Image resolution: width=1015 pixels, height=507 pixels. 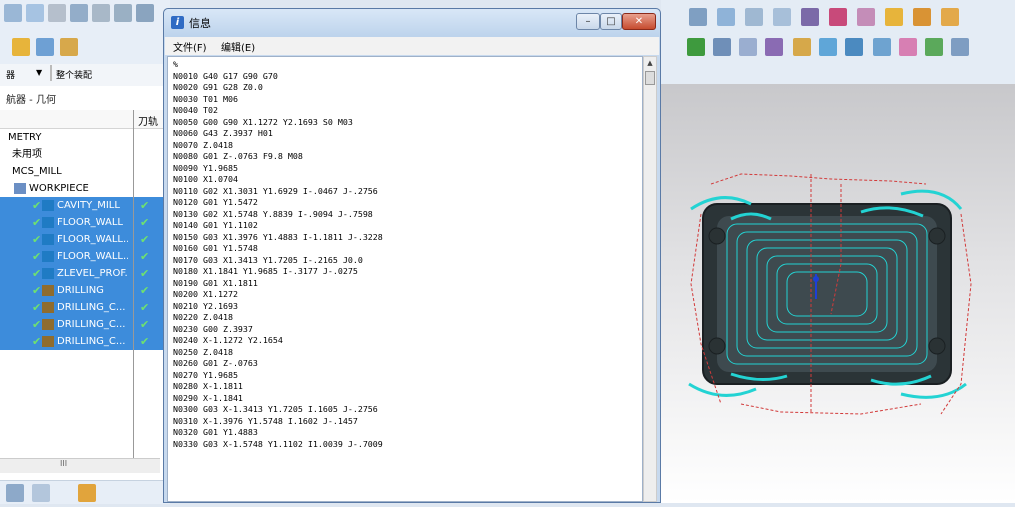 What do you see at coordinates (650, 279) in the screenshot?
I see `vertical-scrollbar: ▲` at bounding box center [650, 279].